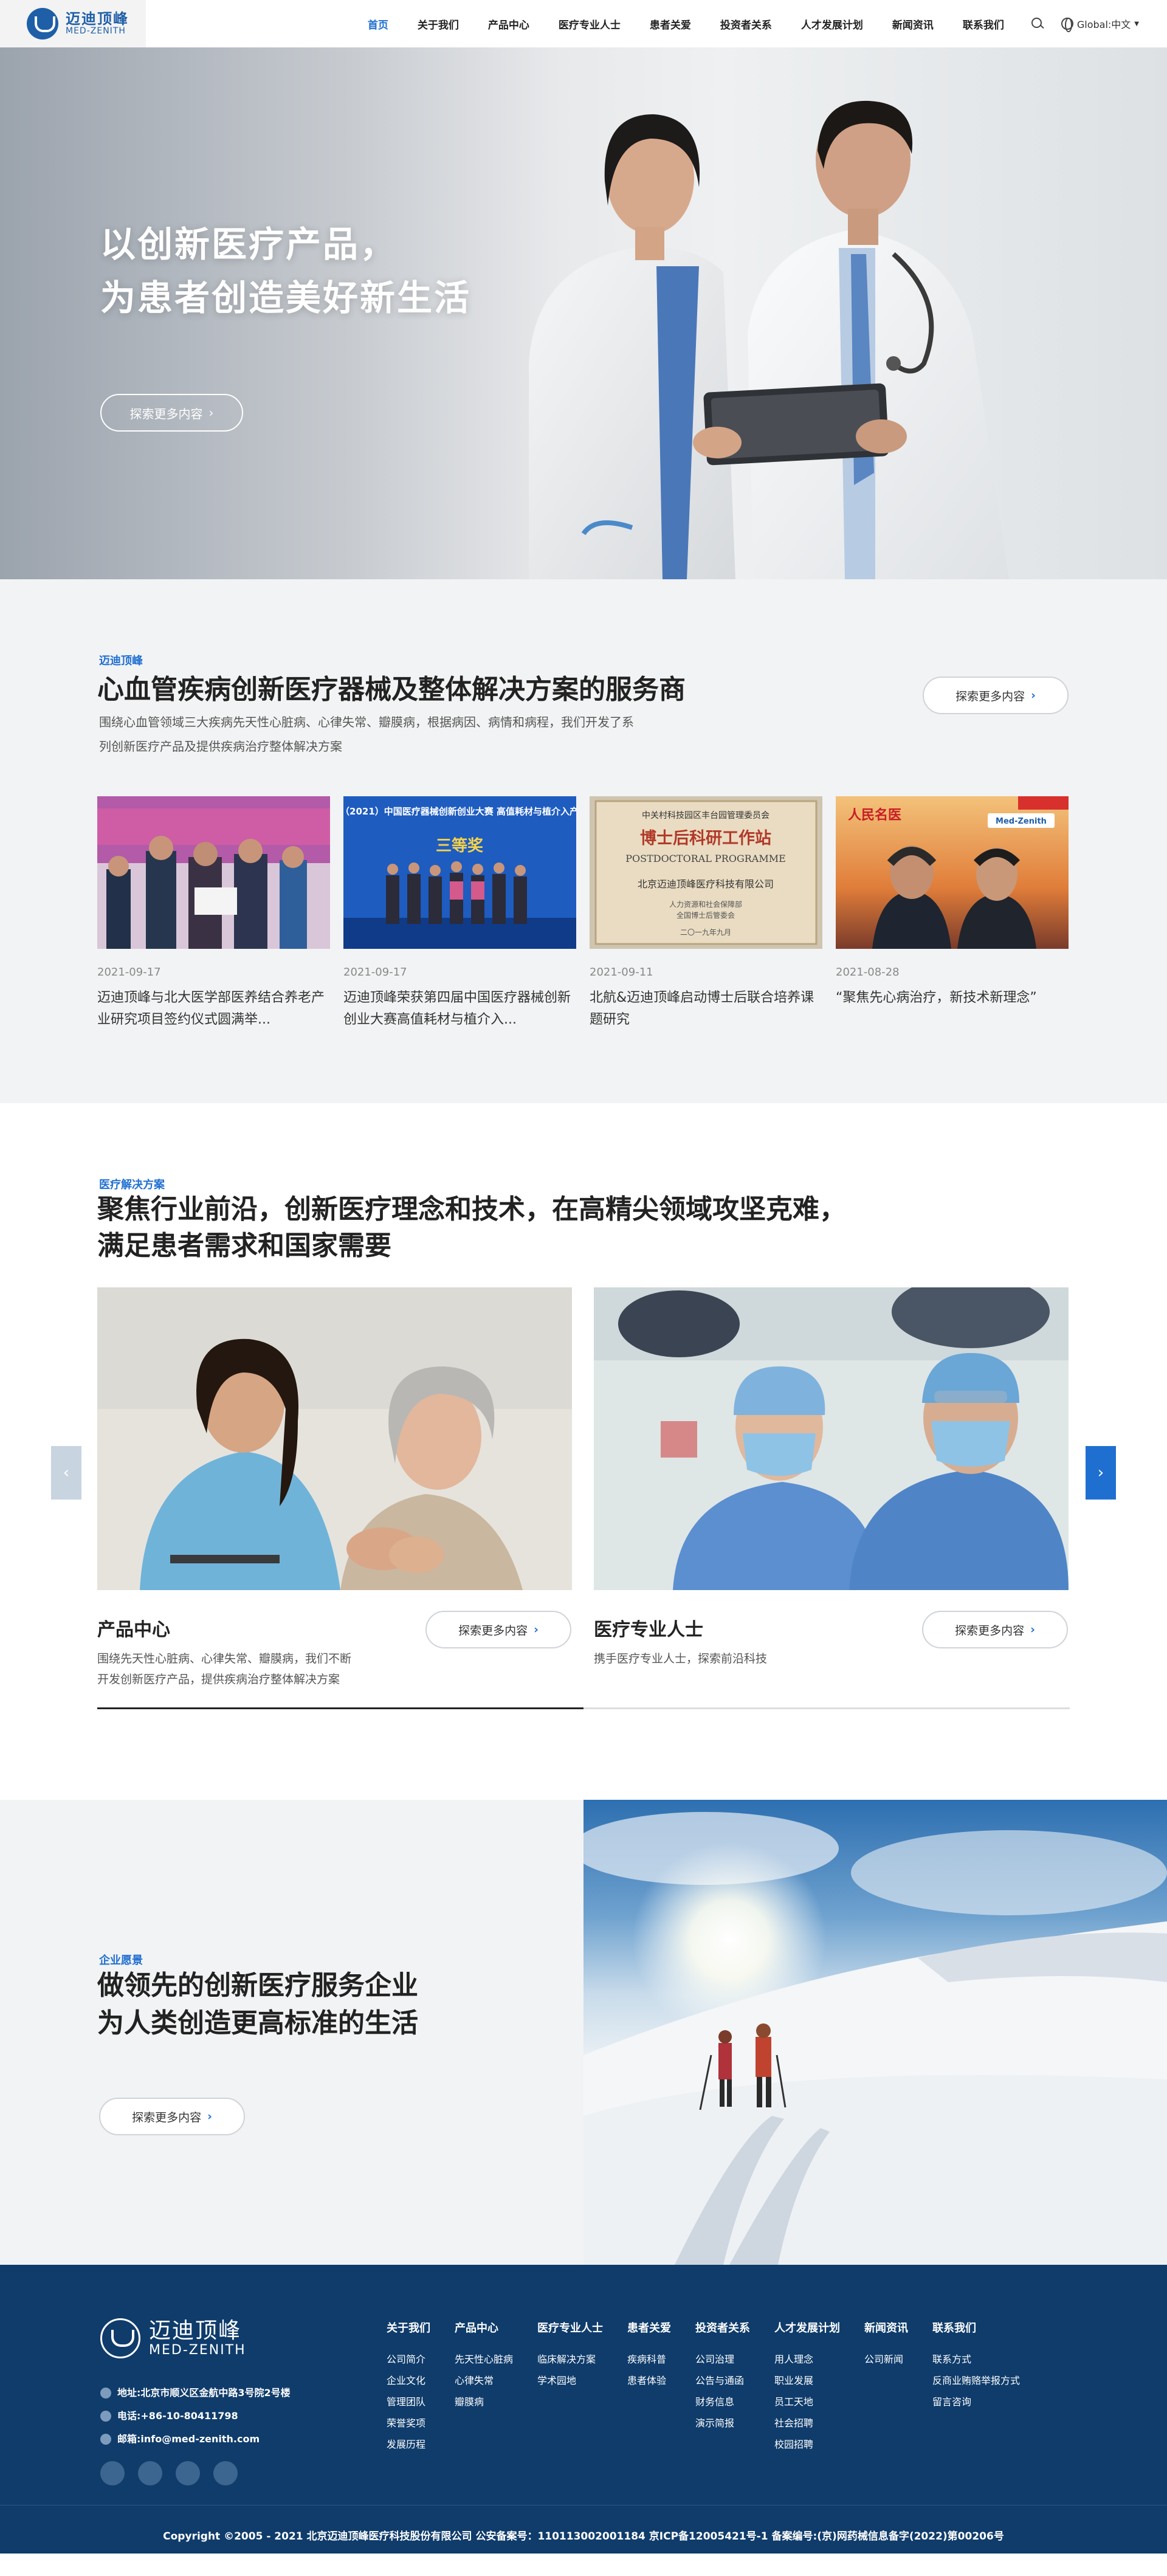  I want to click on linkedin-icon, so click(225, 2473).